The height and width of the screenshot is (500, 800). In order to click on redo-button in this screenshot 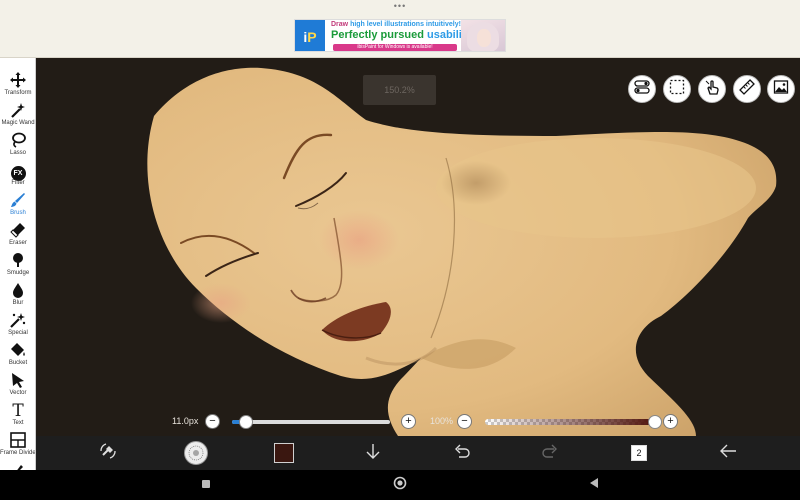, I will do `click(550, 453)`.